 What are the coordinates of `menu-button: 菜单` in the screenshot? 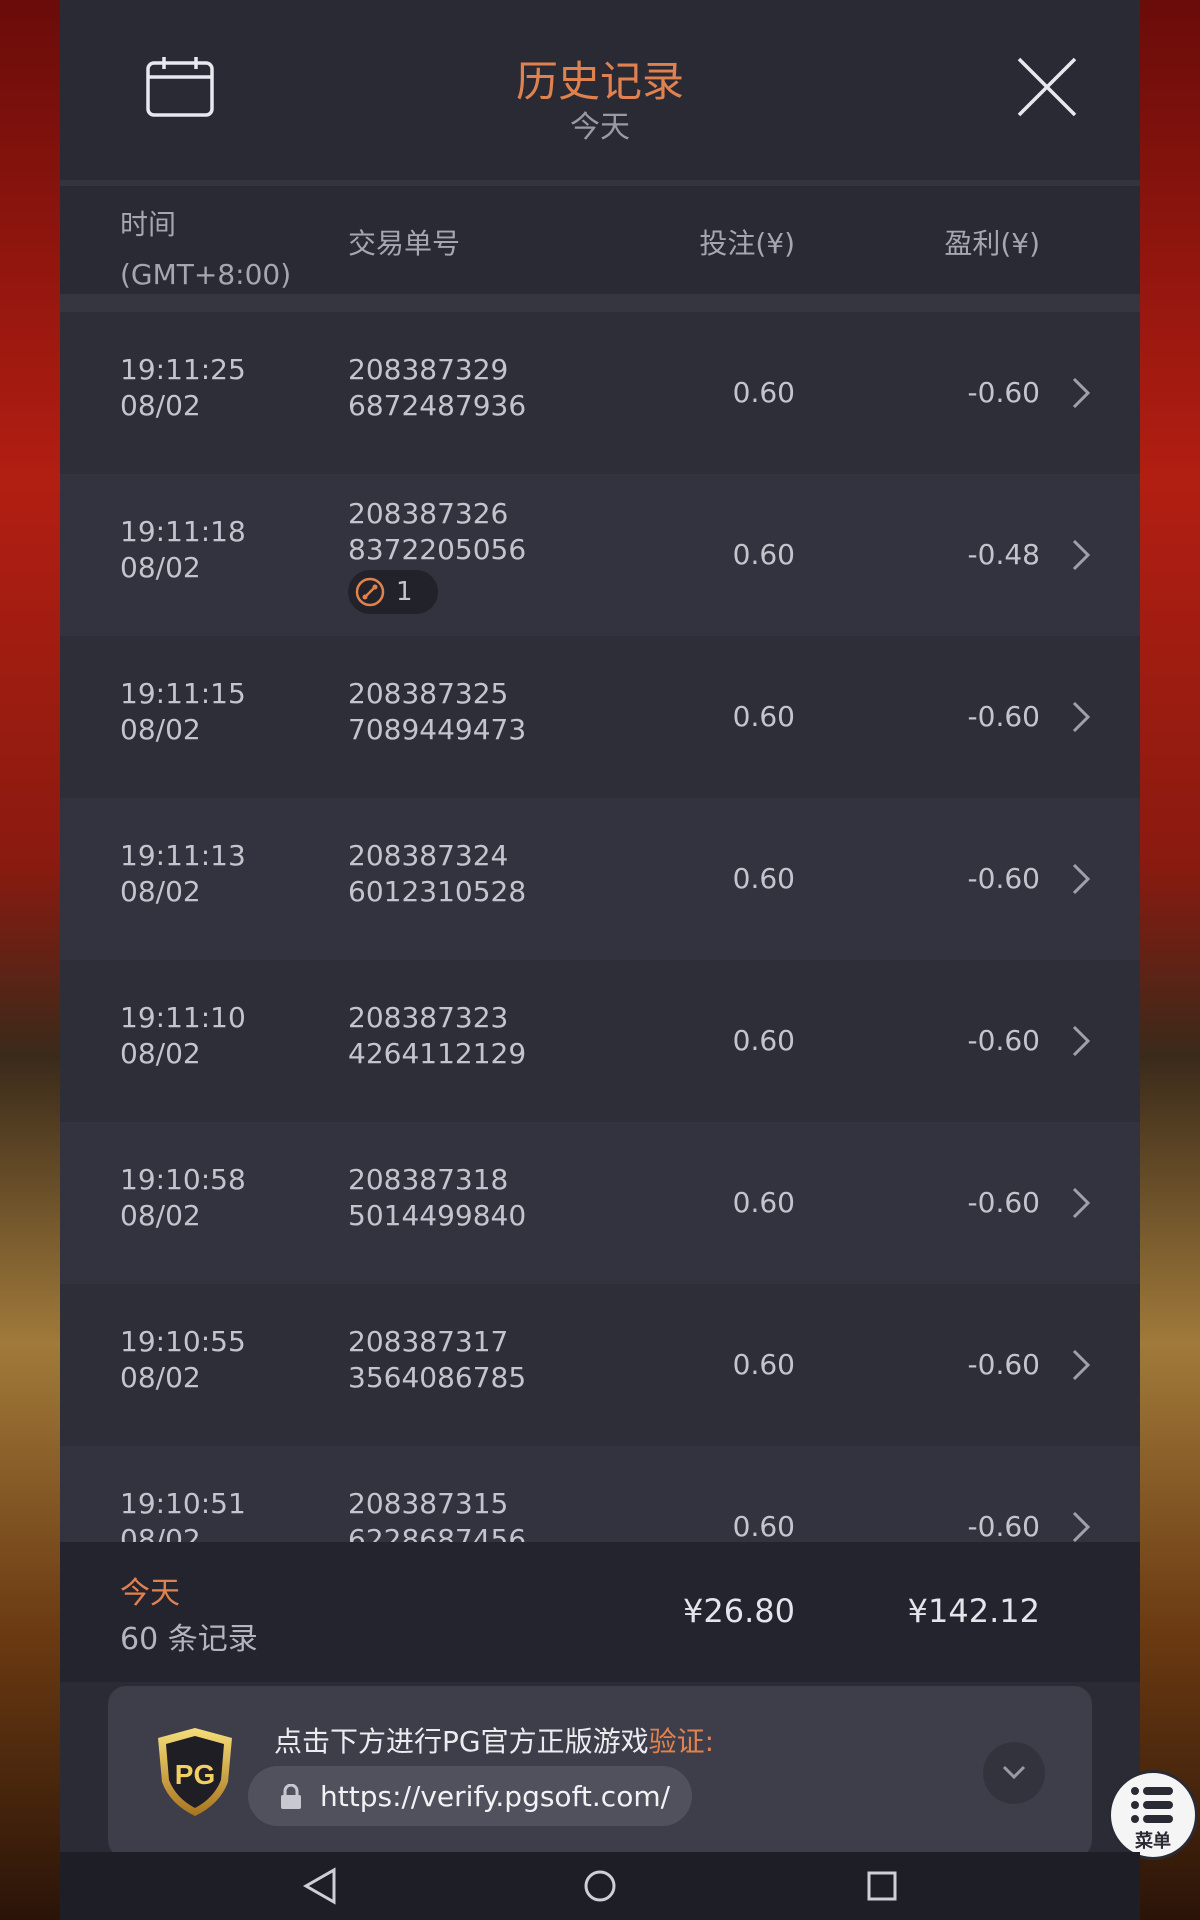 It's located at (1153, 1815).